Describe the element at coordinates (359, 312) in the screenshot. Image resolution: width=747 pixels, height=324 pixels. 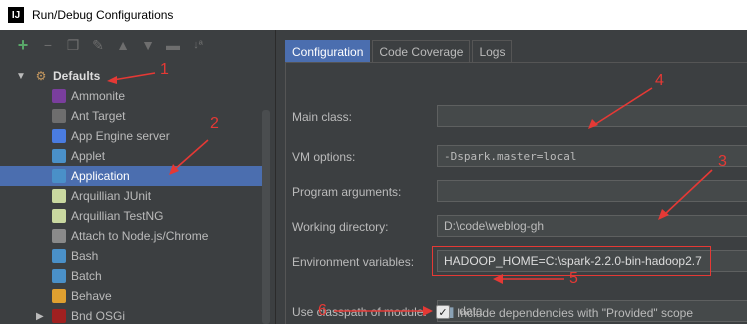
I see `classpath-module-label: Use classpath of module:` at that location.